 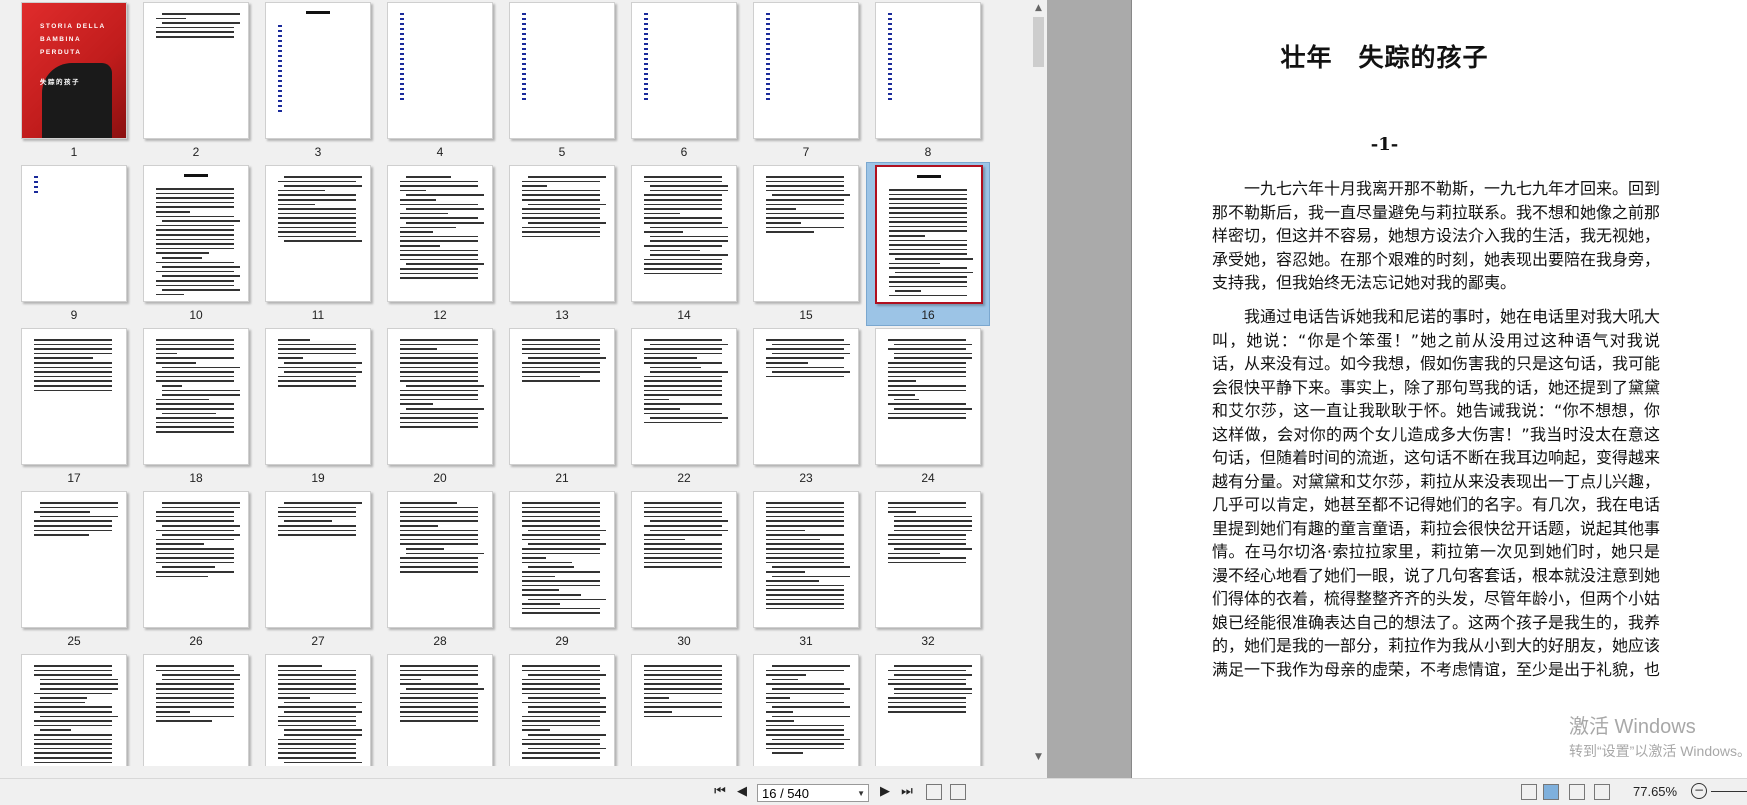 I want to click on scrollbar-thumb, so click(x=1038, y=42).